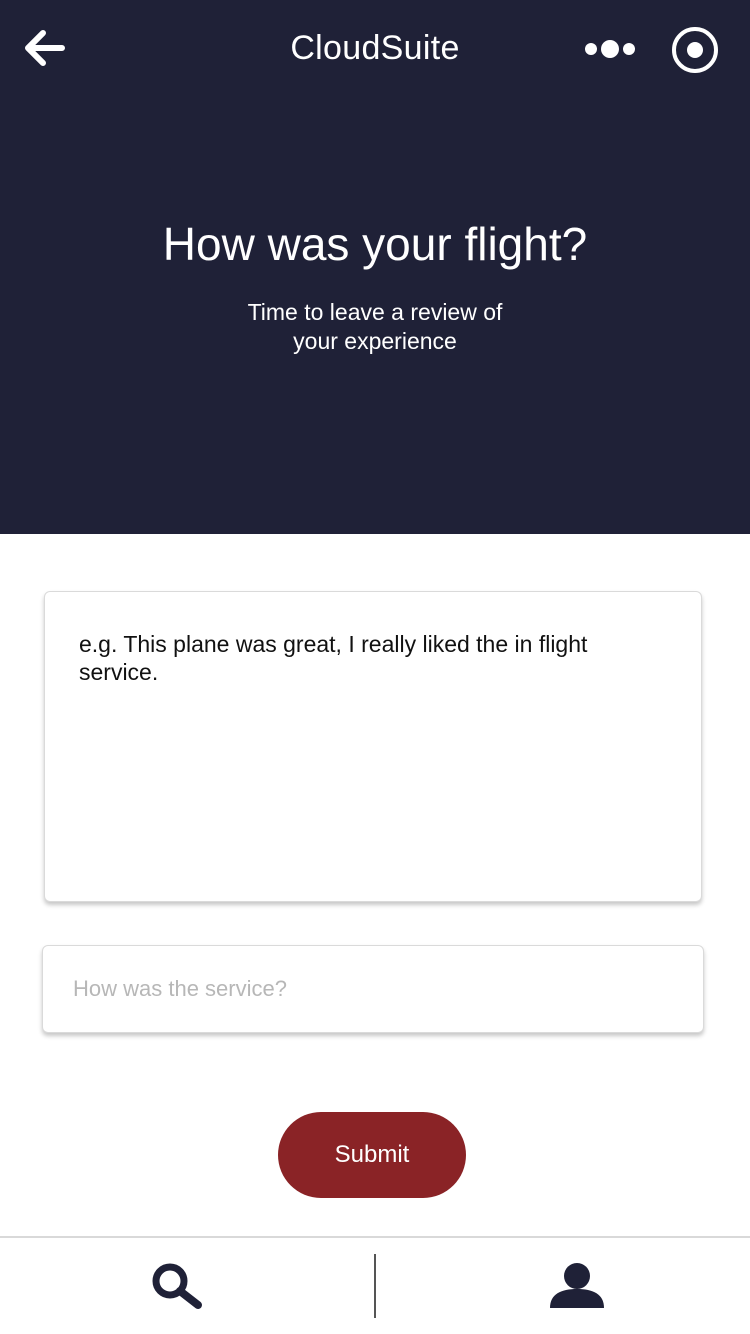 Image resolution: width=750 pixels, height=1334 pixels. I want to click on submit-button: Submit, so click(372, 1155).